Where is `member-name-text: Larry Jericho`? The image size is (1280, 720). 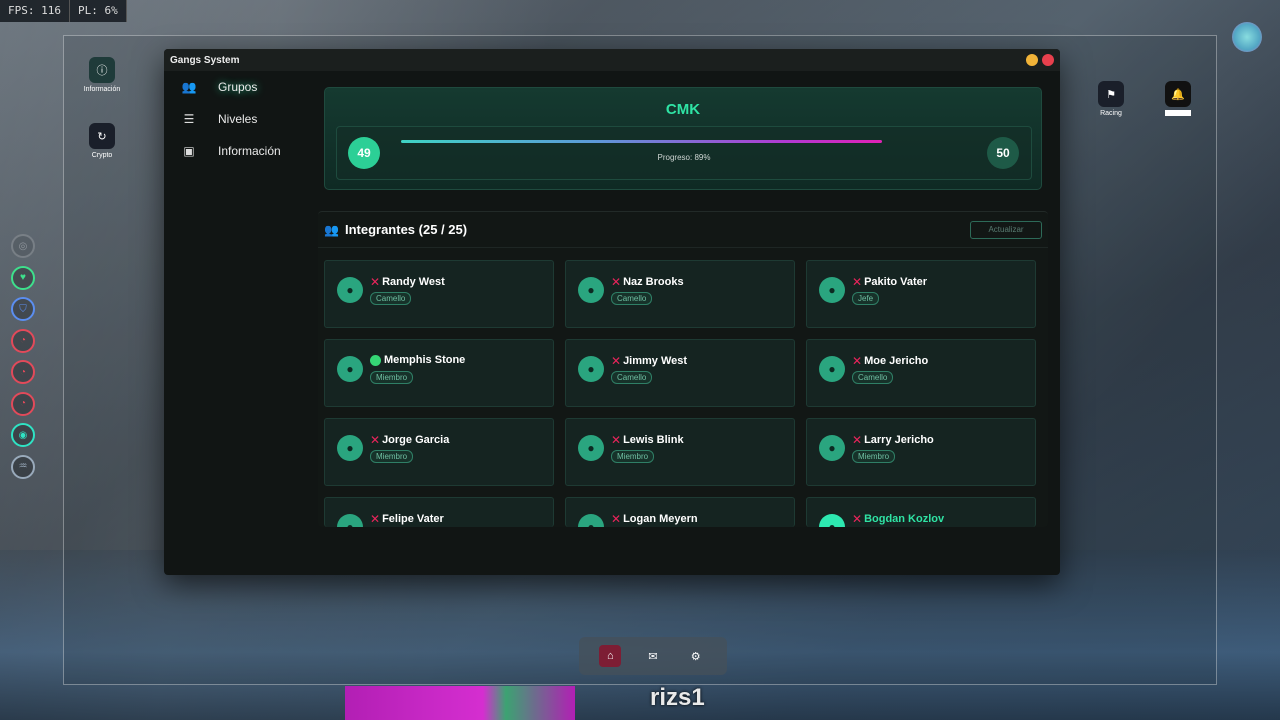 member-name-text: Larry Jericho is located at coordinates (899, 440).